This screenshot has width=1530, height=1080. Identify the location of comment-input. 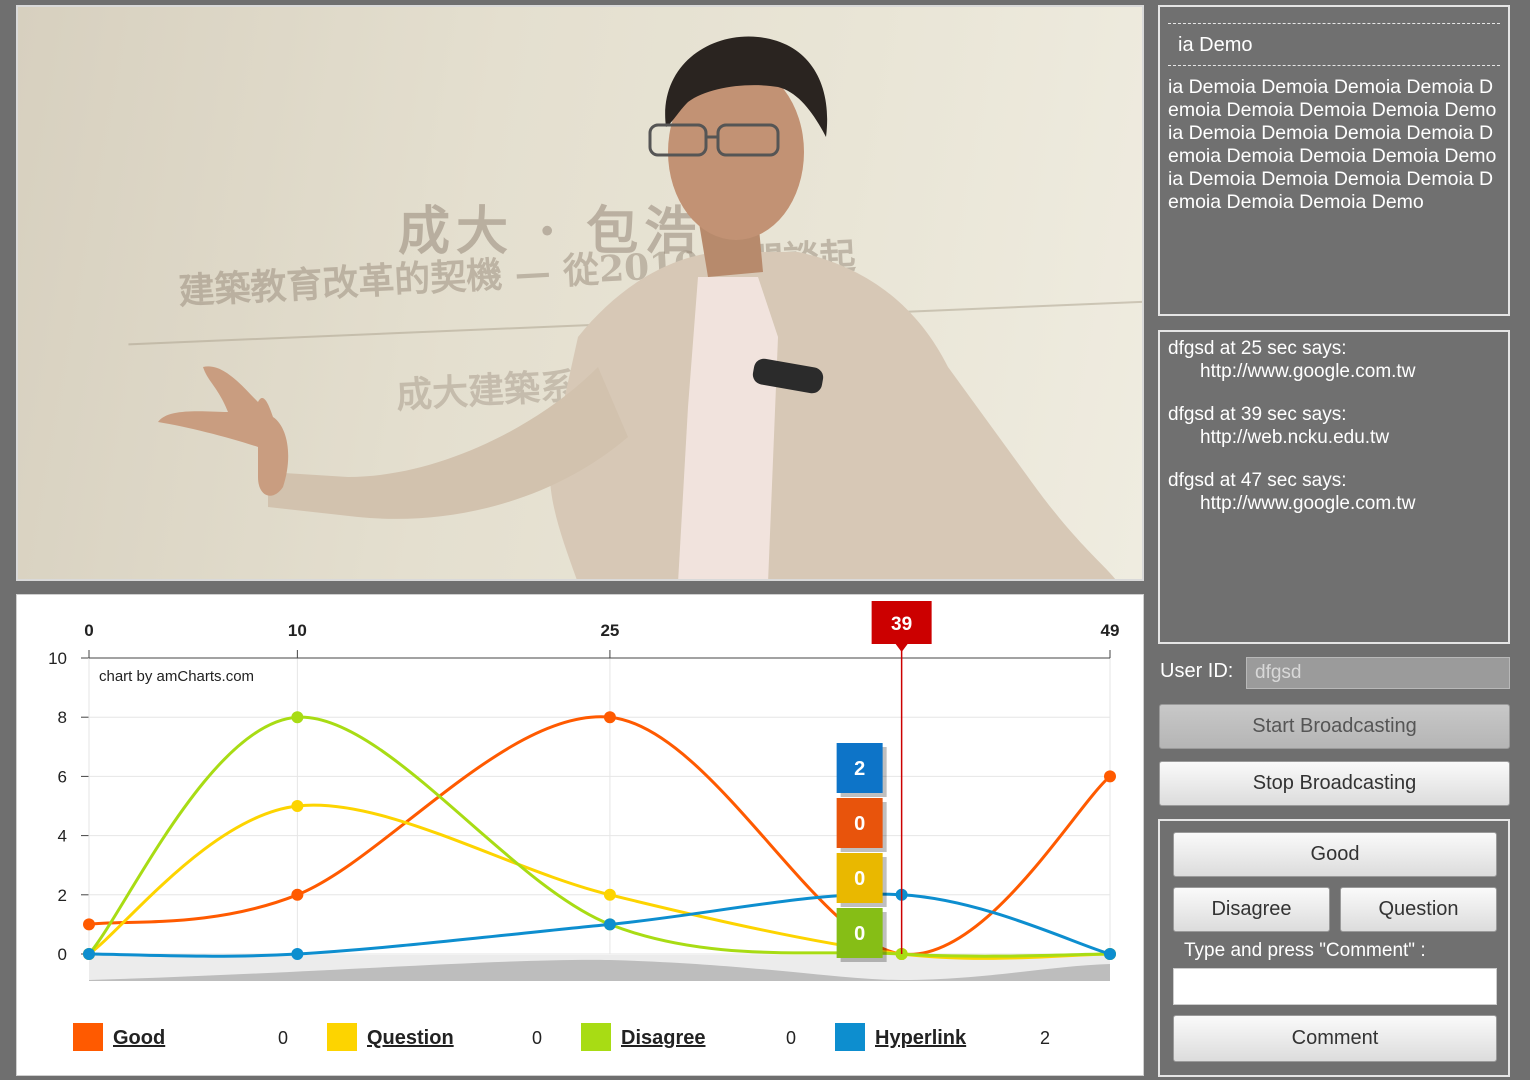
(1335, 986).